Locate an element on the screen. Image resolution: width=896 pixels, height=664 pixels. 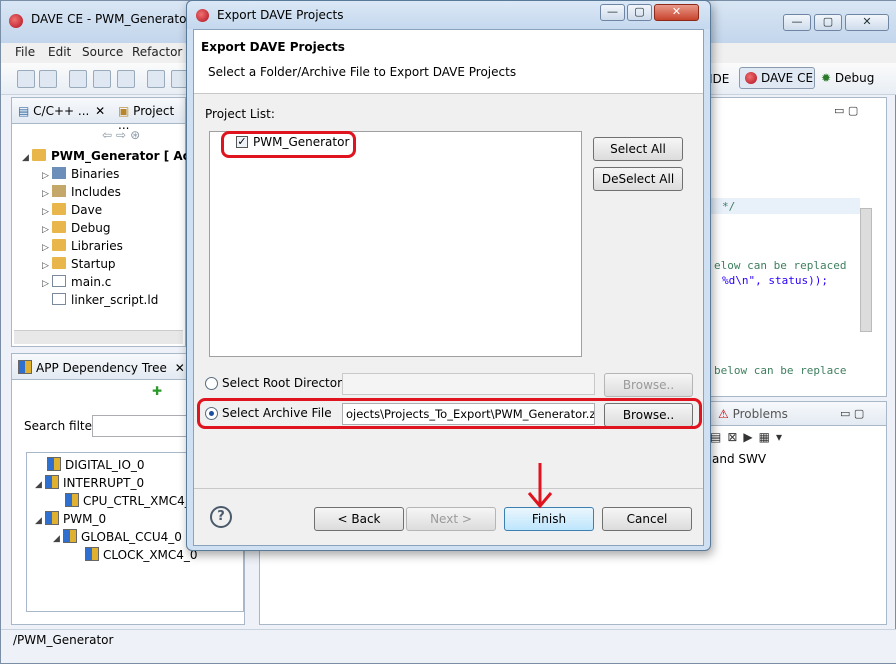
root-directory-field is located at coordinates (468, 384).